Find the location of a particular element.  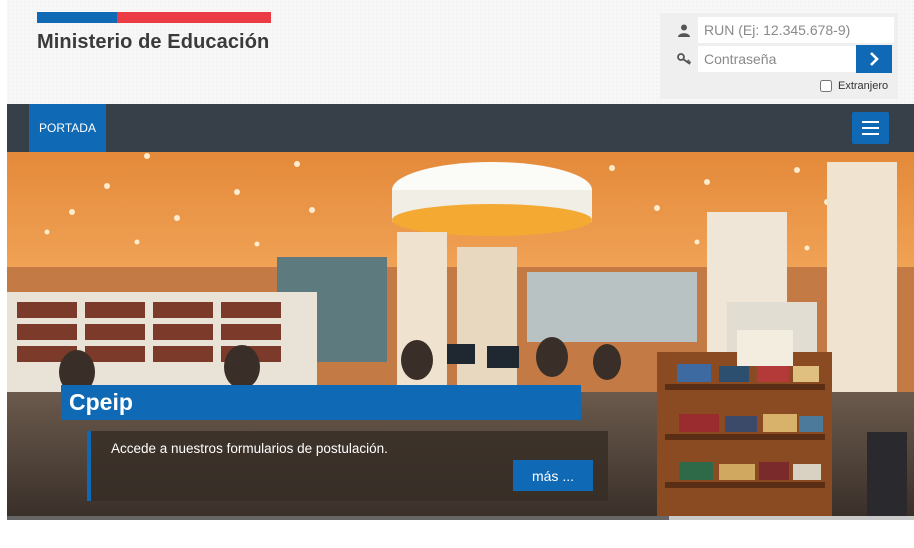

run-input is located at coordinates (796, 30).